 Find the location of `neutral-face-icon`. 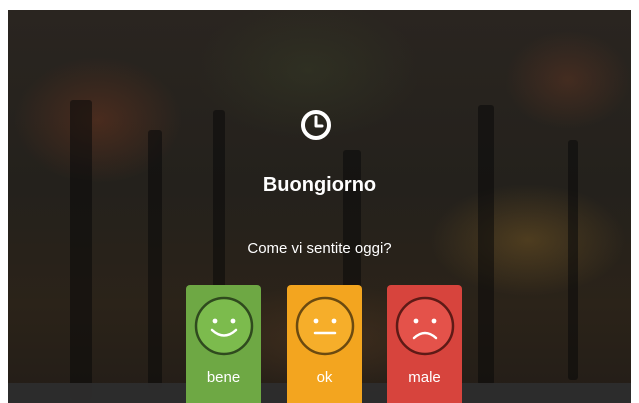

neutral-face-icon is located at coordinates (325, 326).